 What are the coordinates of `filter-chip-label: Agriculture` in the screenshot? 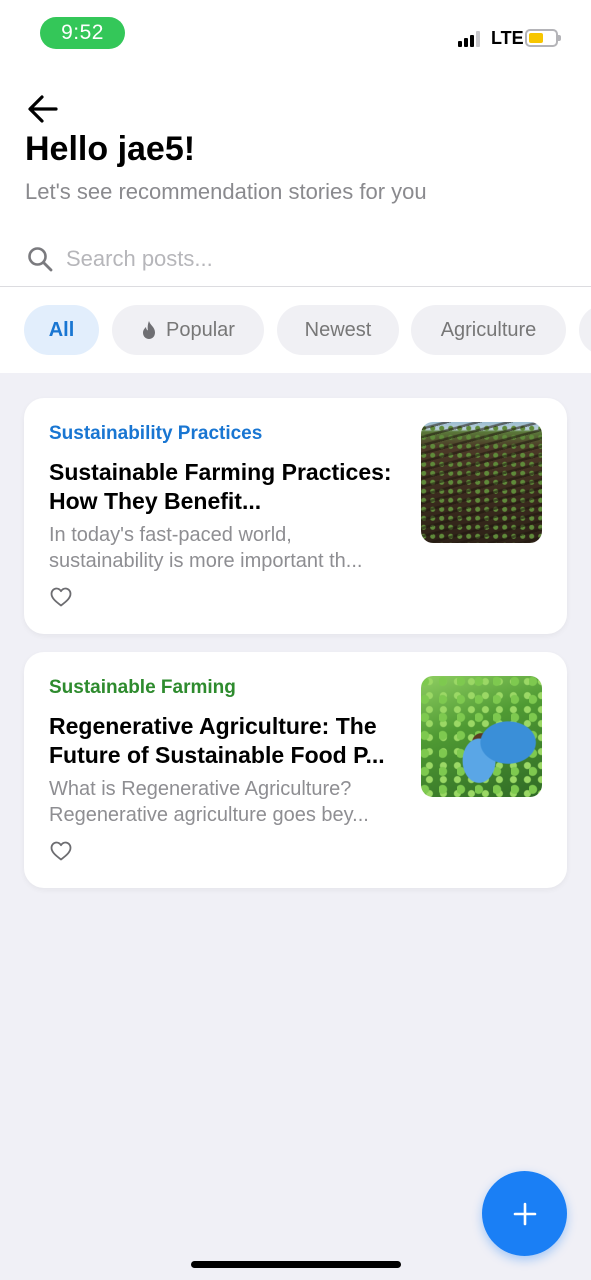 It's located at (488, 329).